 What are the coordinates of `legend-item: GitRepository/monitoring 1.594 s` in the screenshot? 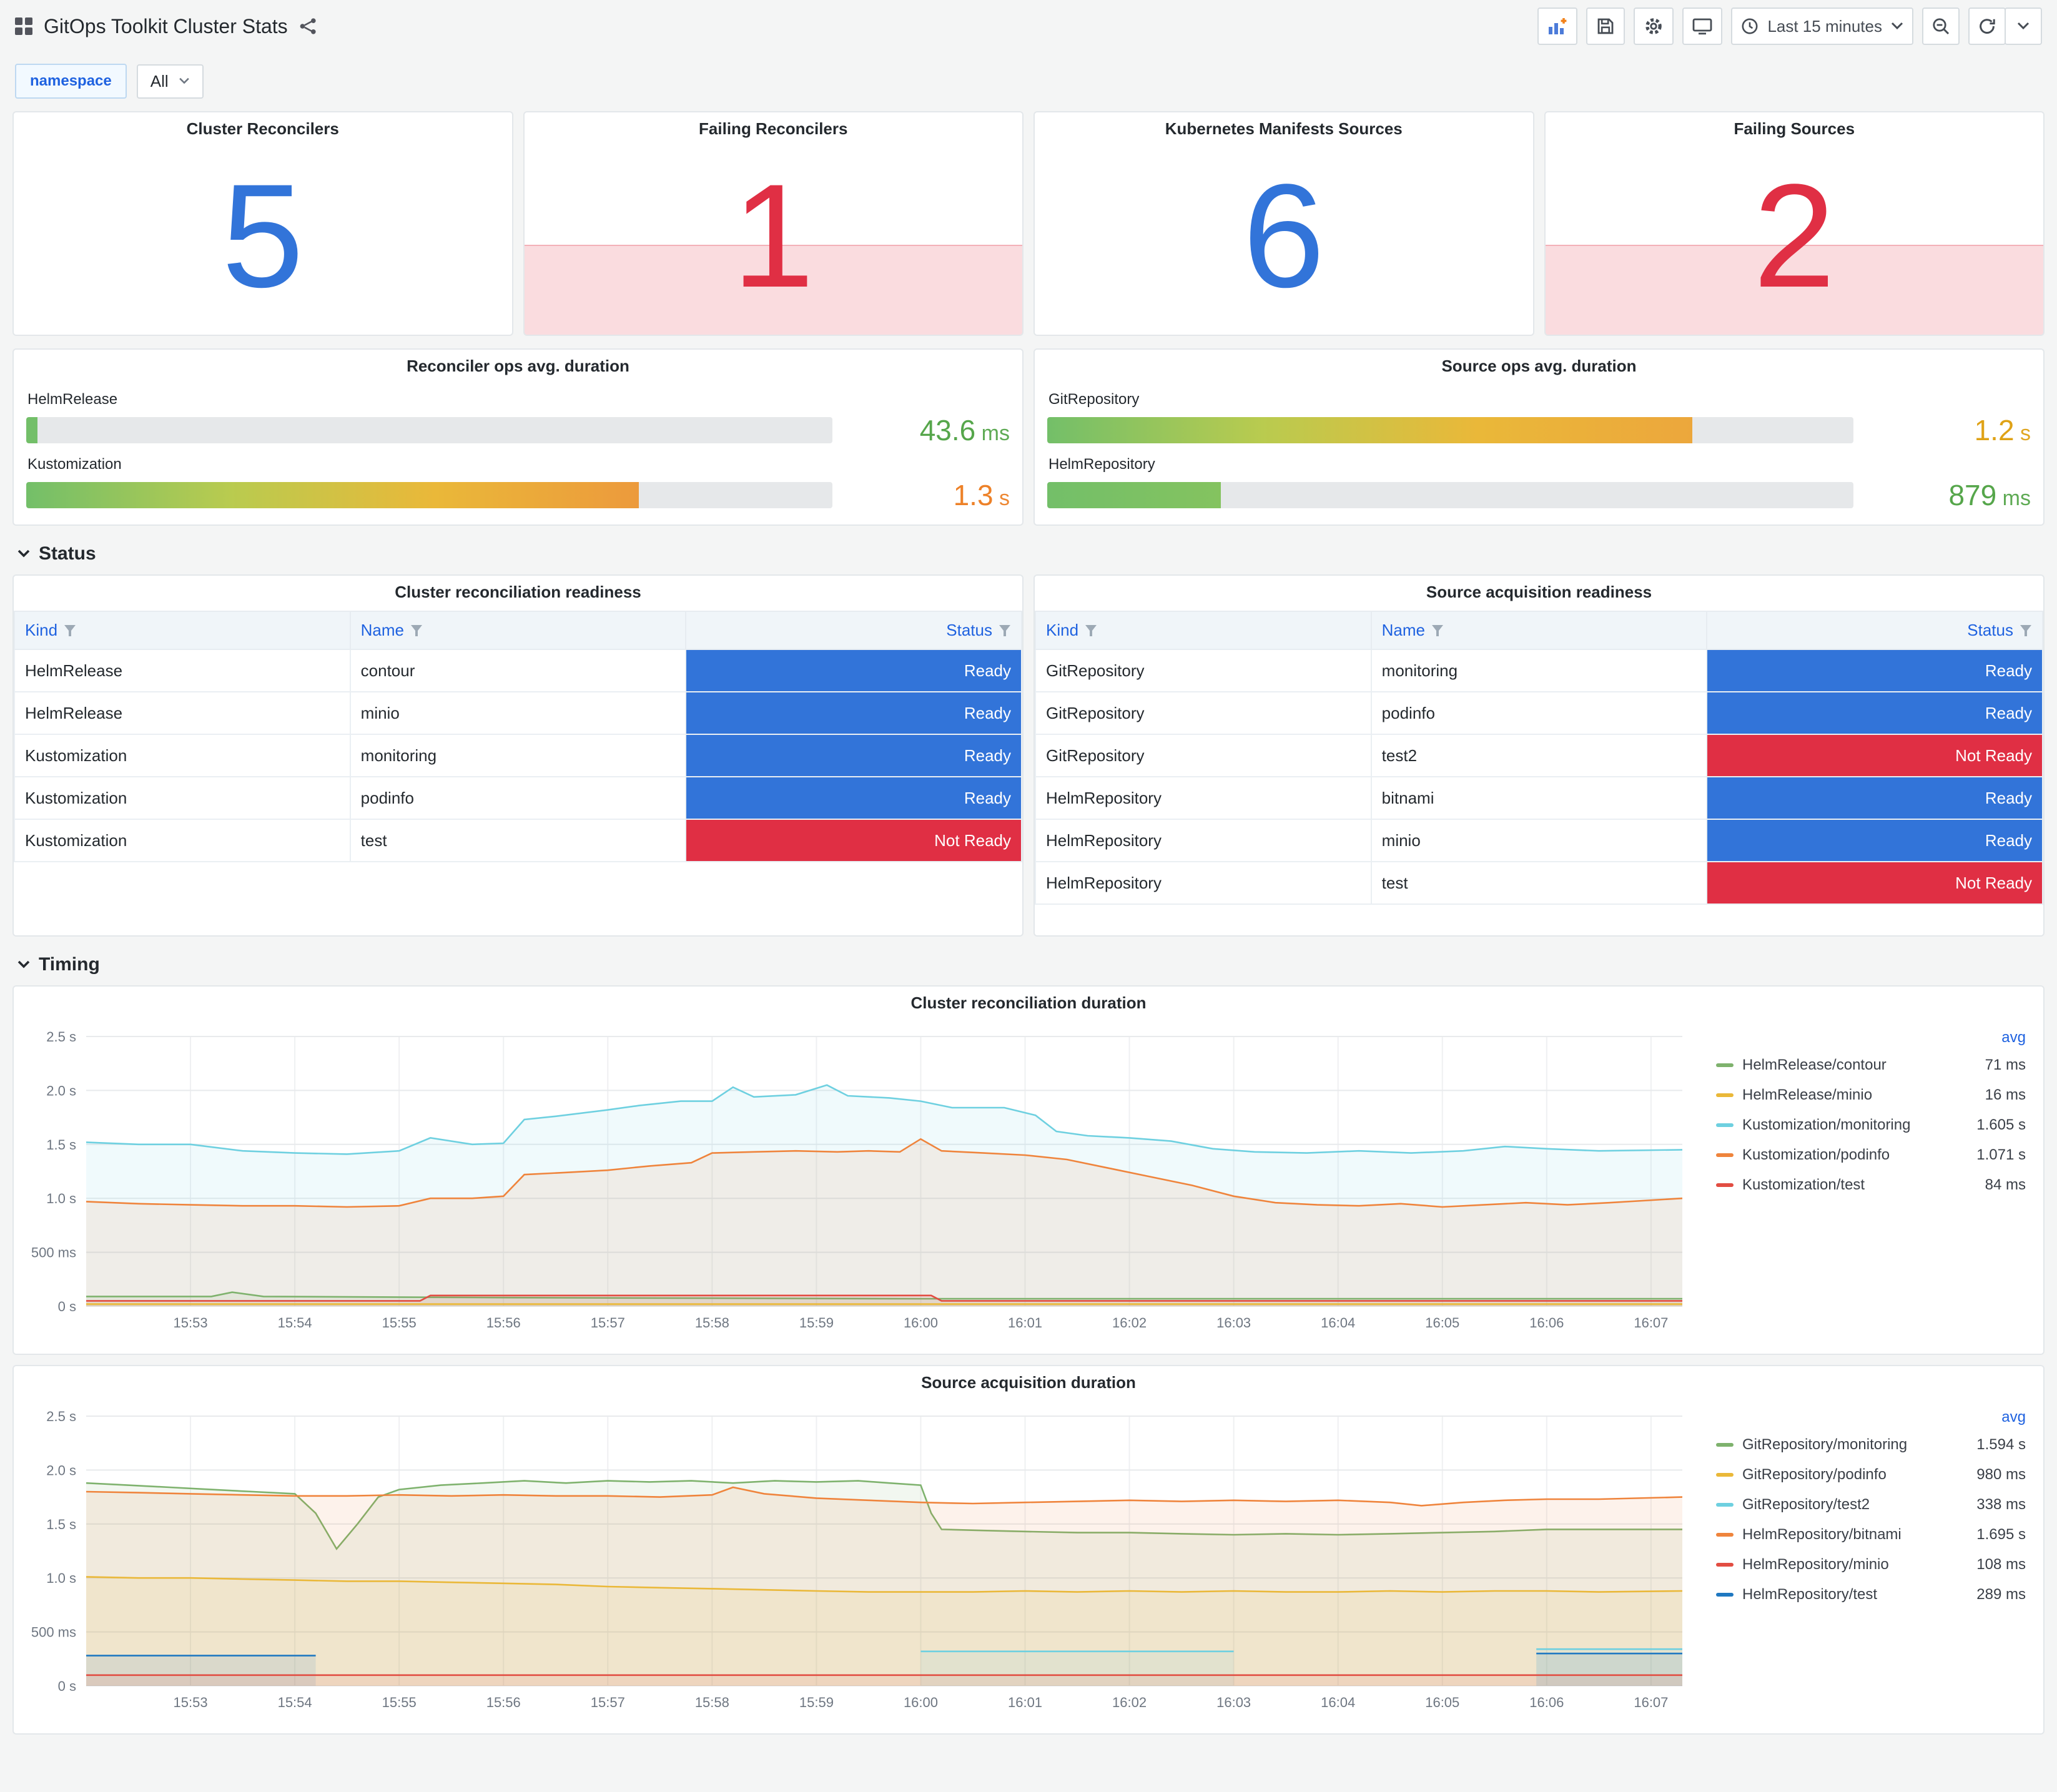 It's located at (1871, 1445).